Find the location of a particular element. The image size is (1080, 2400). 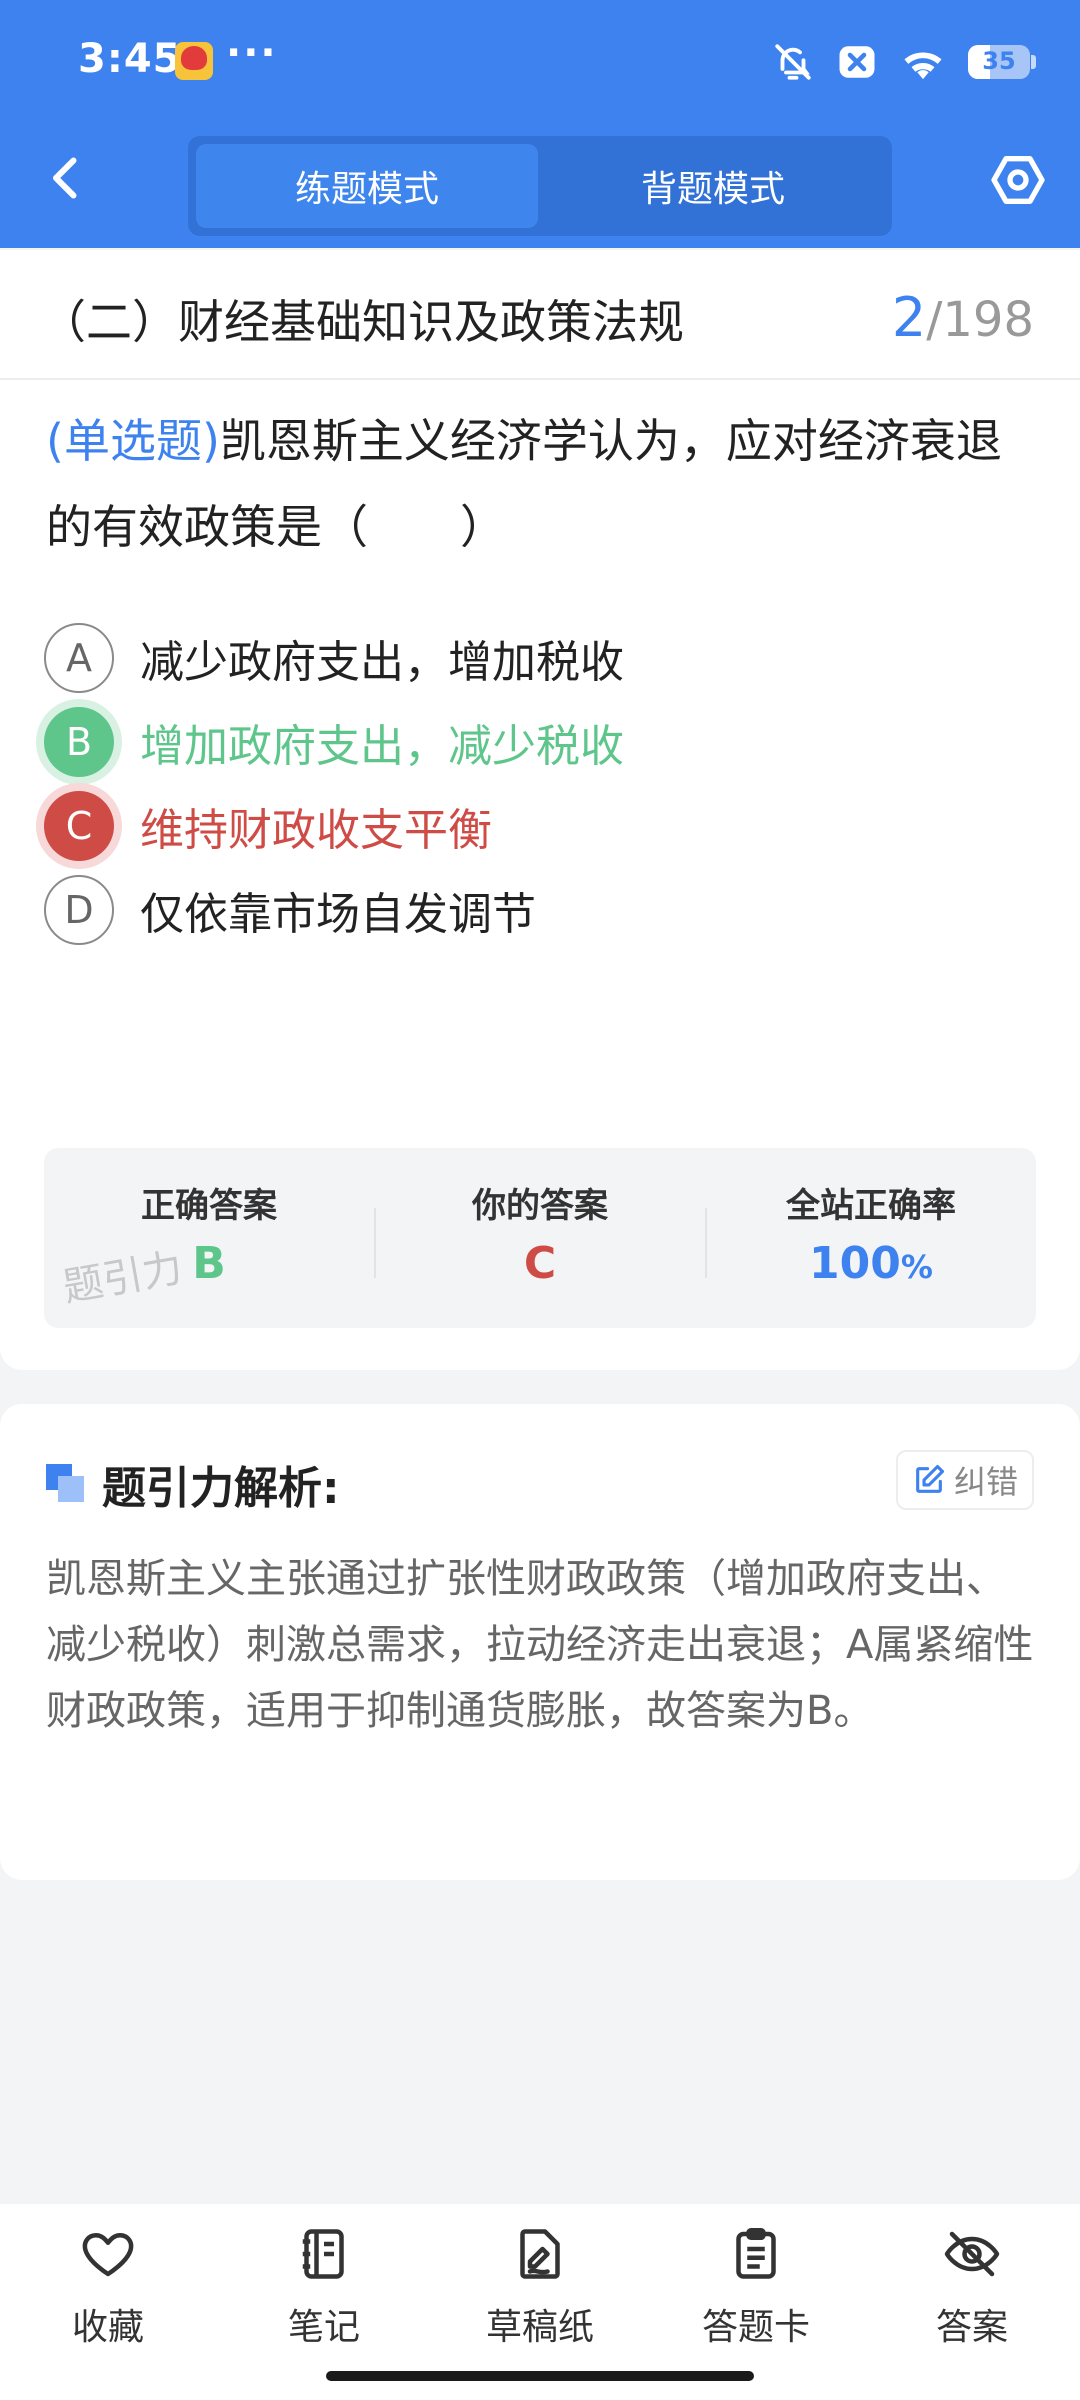

battery-level: 35 is located at coordinates (999, 61).